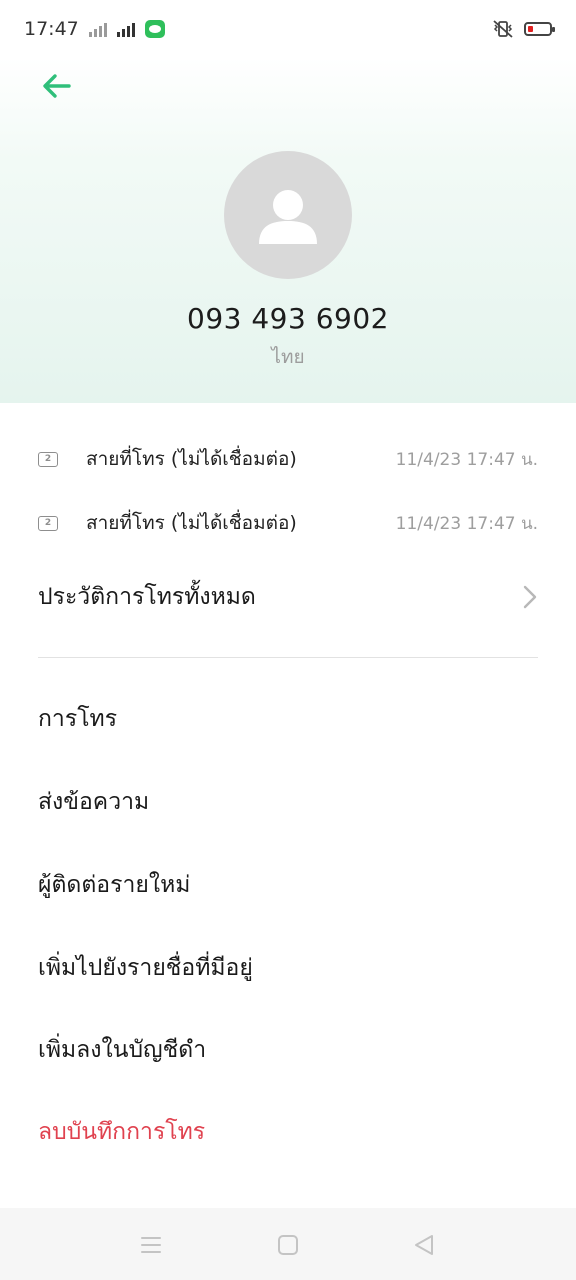 The width and height of the screenshot is (576, 1280). What do you see at coordinates (147, 597) in the screenshot?
I see `all-call-history-label: ประวัติการโทรทั้งหมด` at bounding box center [147, 597].